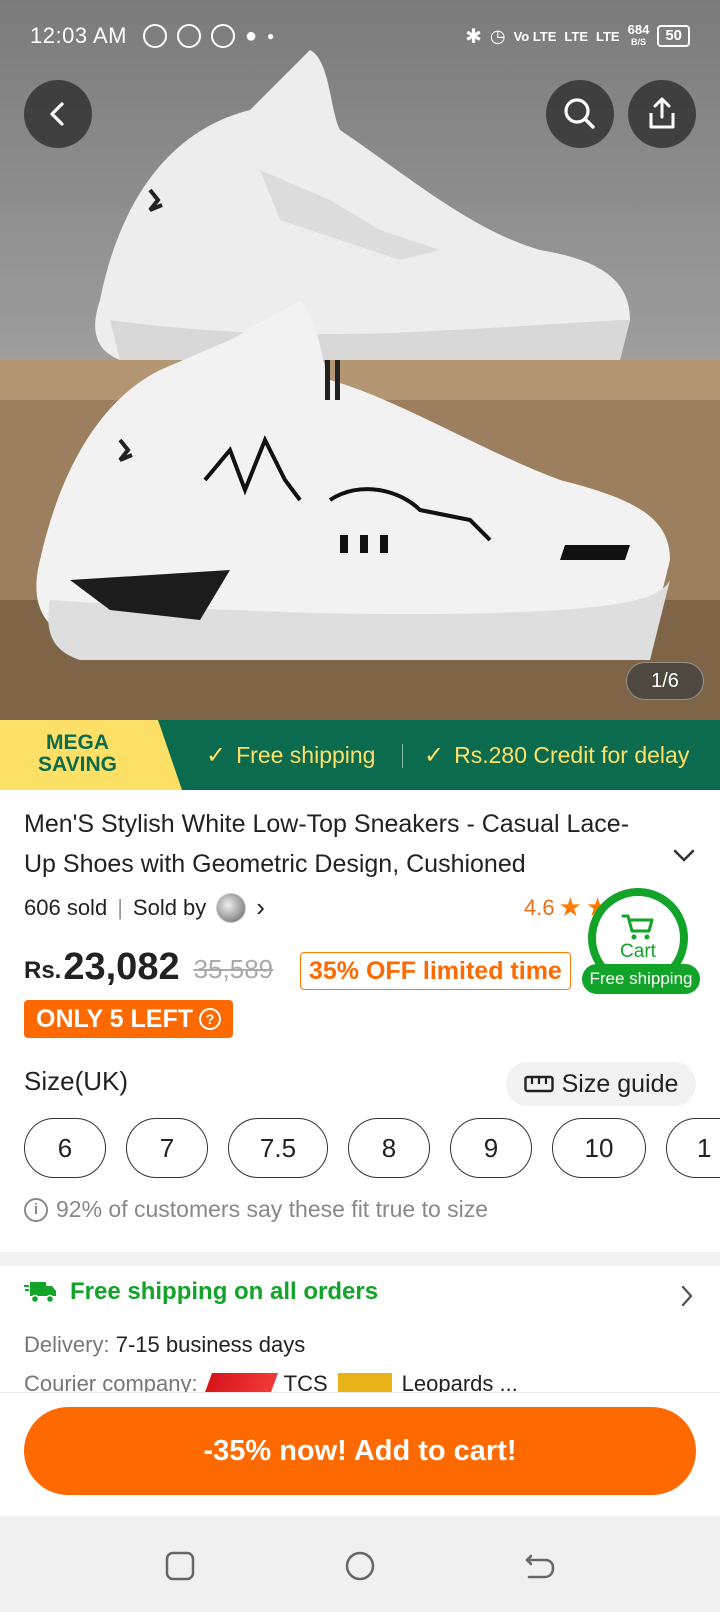 The width and height of the screenshot is (720, 1612). What do you see at coordinates (278, 1148) in the screenshot?
I see `size-option: 7.5` at bounding box center [278, 1148].